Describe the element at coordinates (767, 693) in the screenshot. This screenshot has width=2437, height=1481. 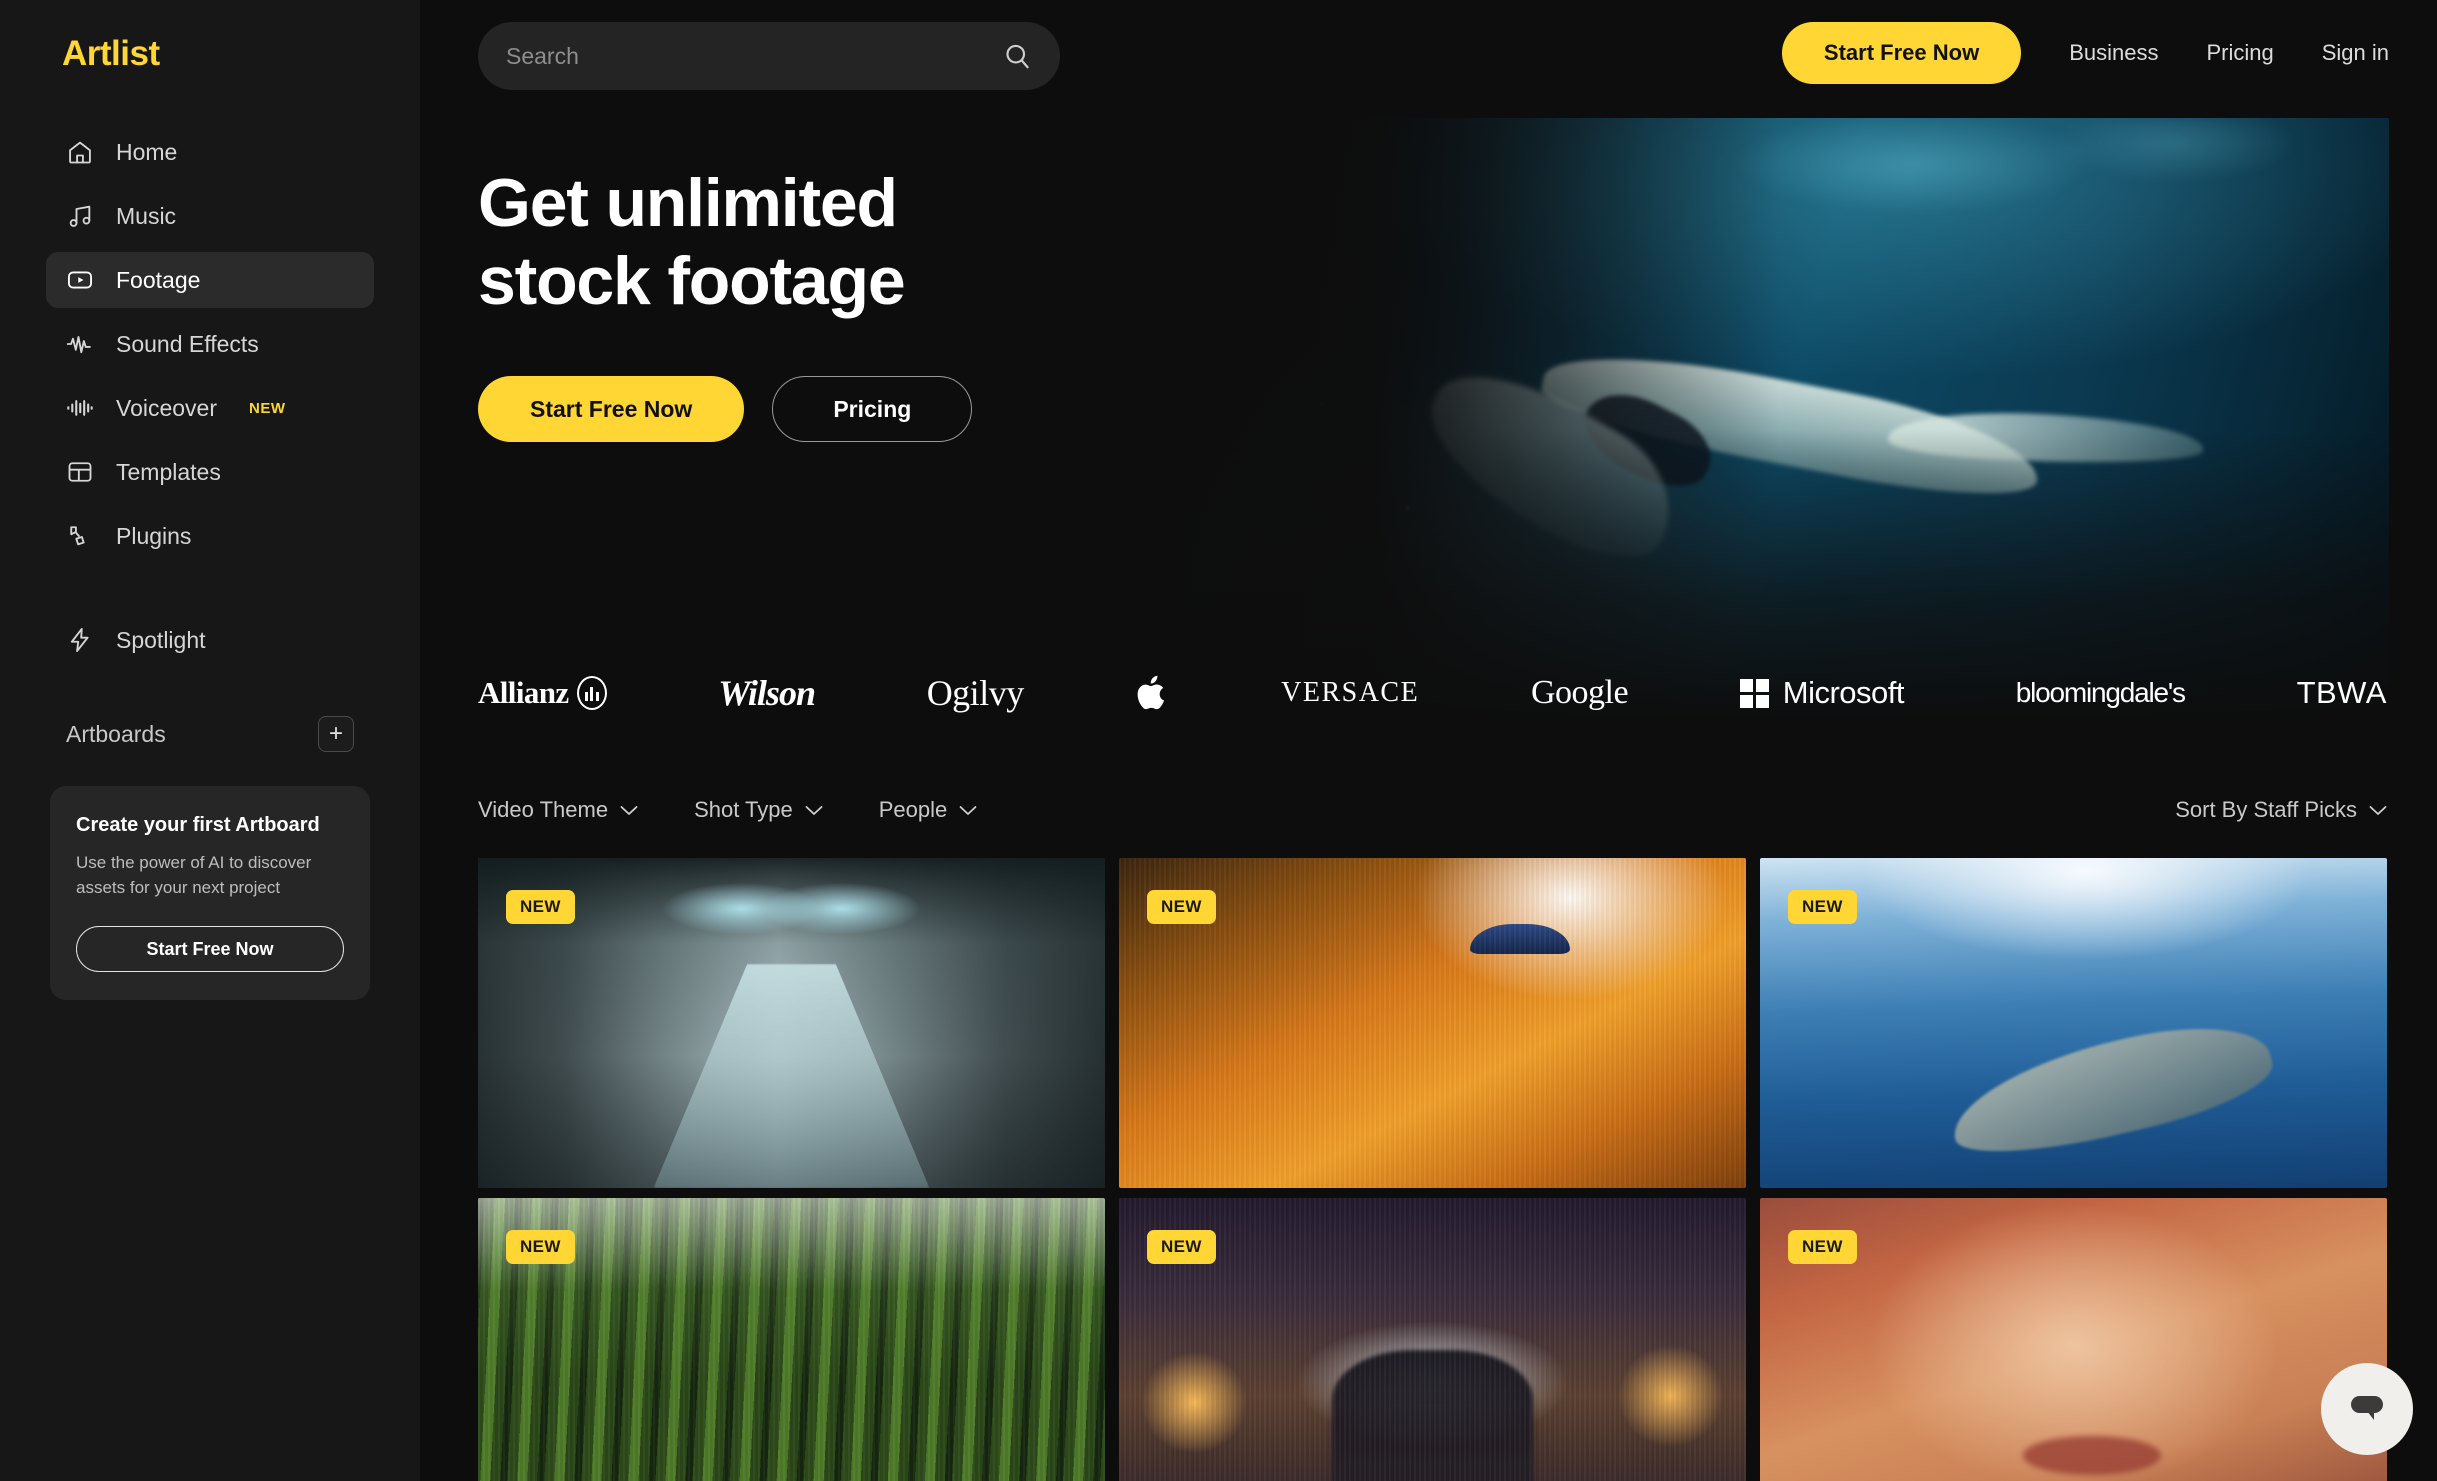
I see `logo-wilson: Wilson` at that location.